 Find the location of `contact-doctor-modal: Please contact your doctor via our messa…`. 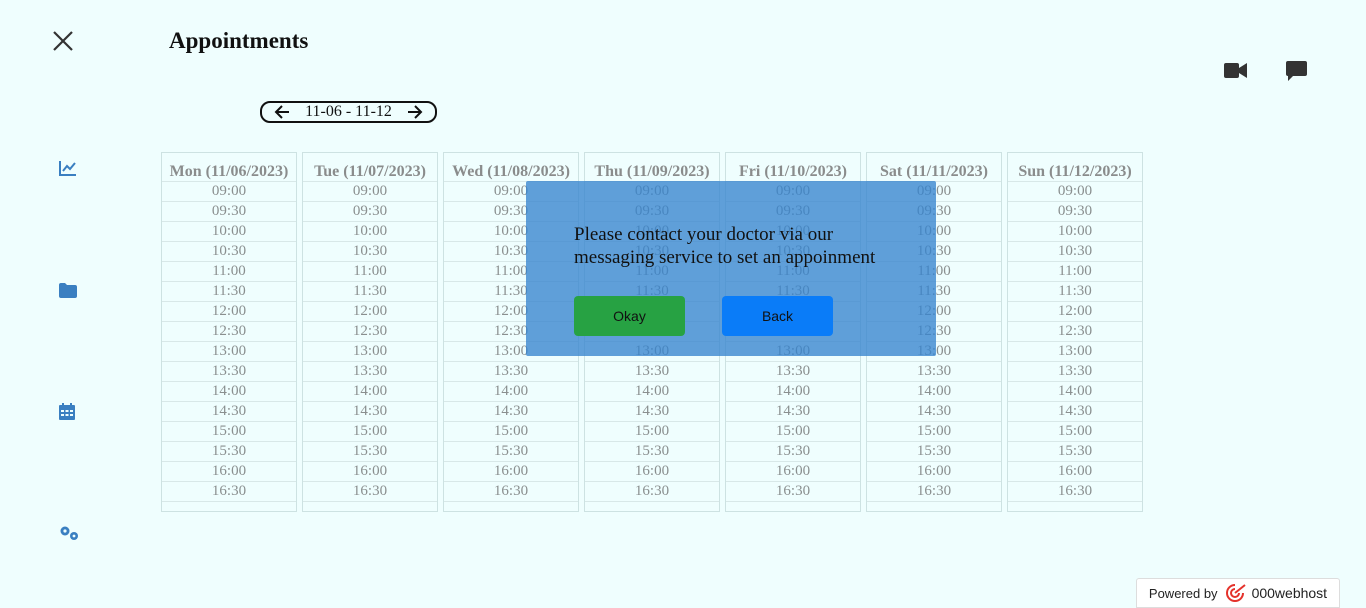

contact-doctor-modal: Please contact your doctor via our messa… is located at coordinates (731, 268).